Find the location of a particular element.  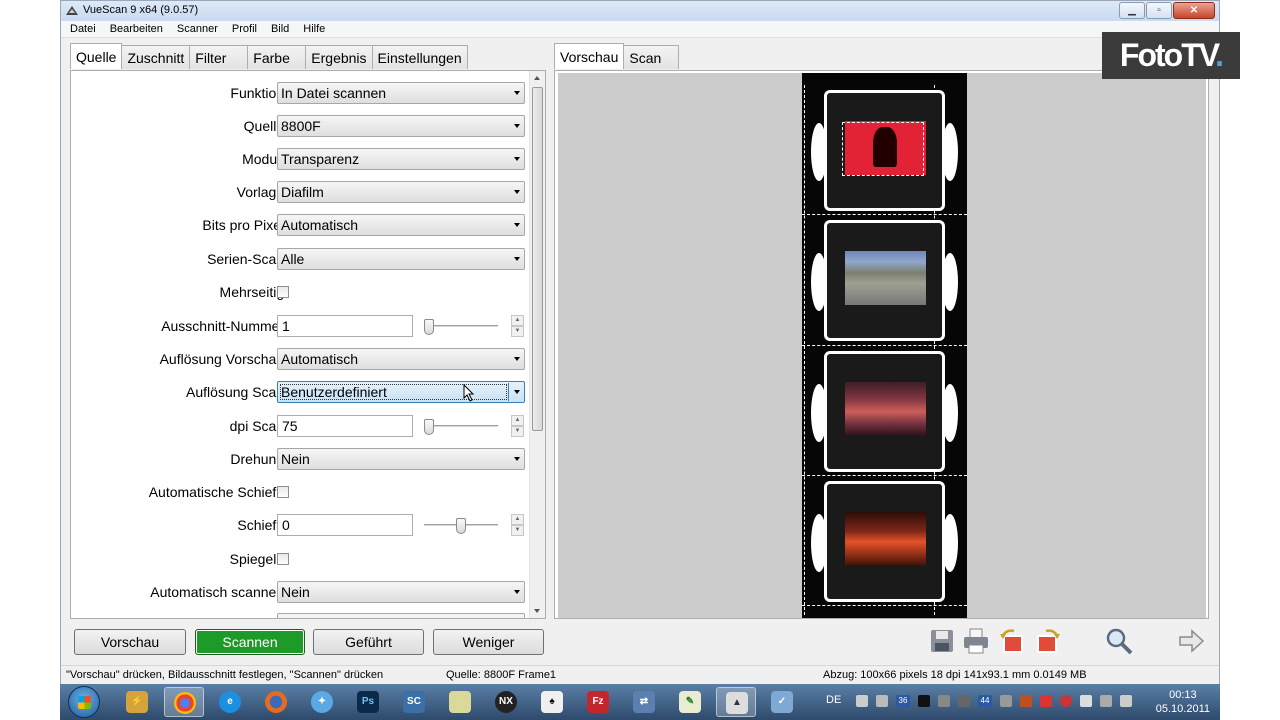

badge-44: 44 is located at coordinates (985, 701).